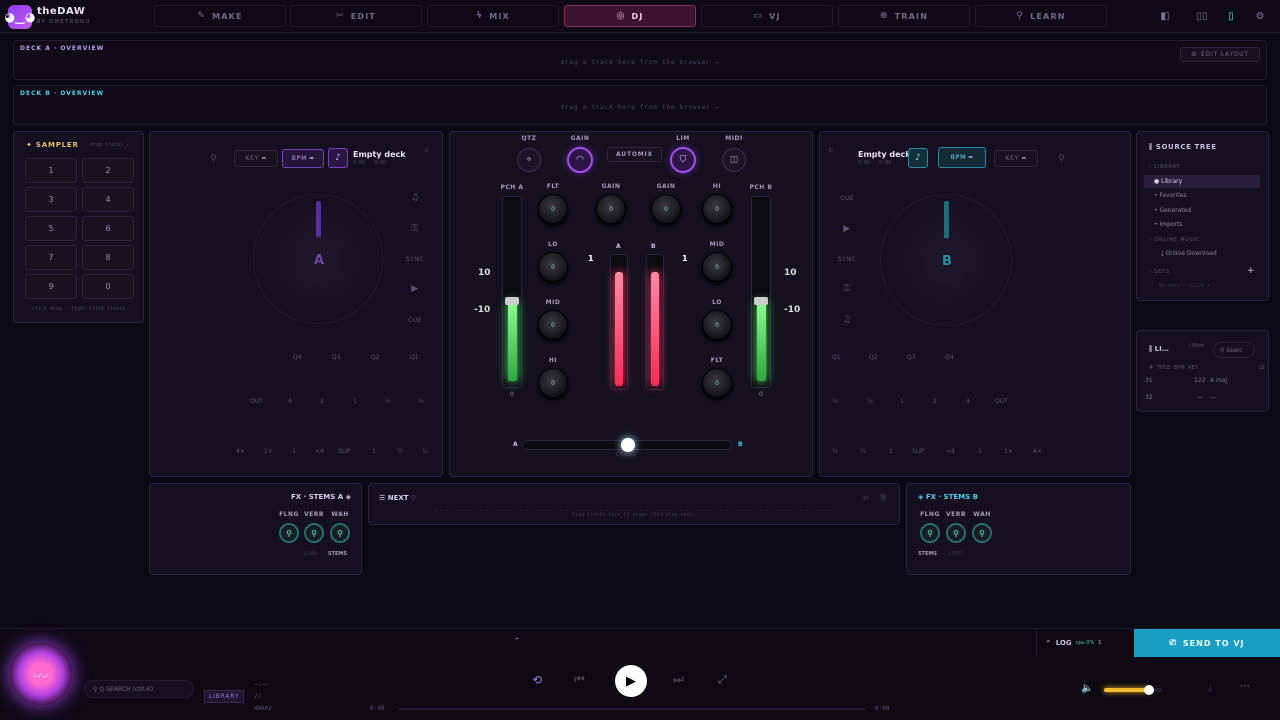 The width and height of the screenshot is (1280, 720). What do you see at coordinates (51, 257) in the screenshot?
I see `sampler-pad: 7` at bounding box center [51, 257].